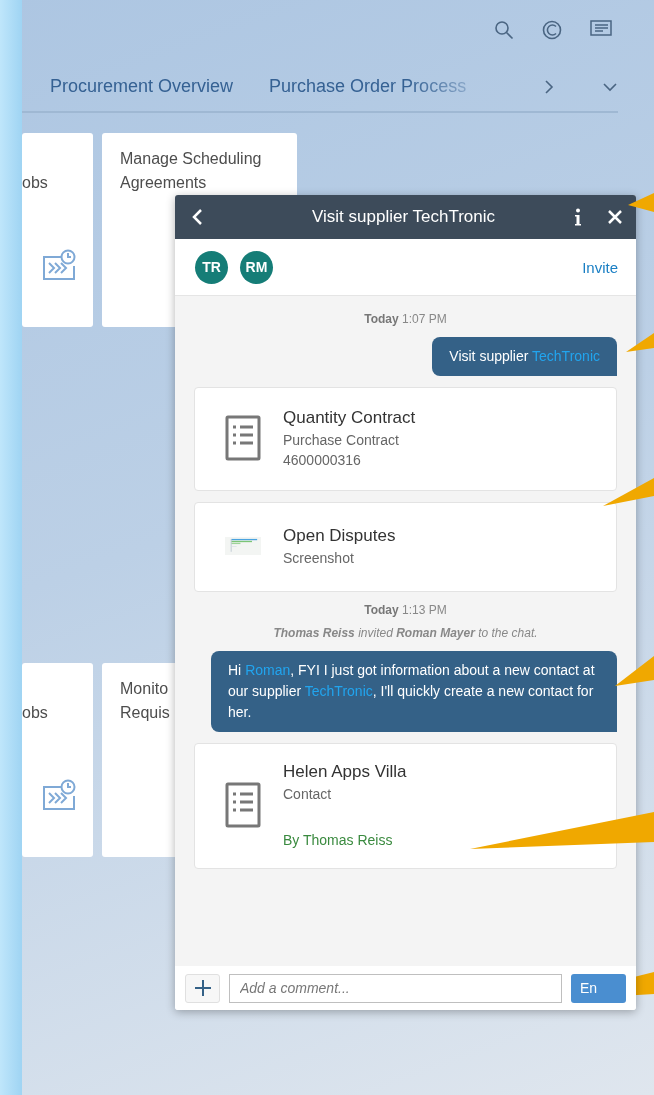  Describe the element at coordinates (345, 772) in the screenshot. I see `card-title: Helen Apps Villa` at that location.